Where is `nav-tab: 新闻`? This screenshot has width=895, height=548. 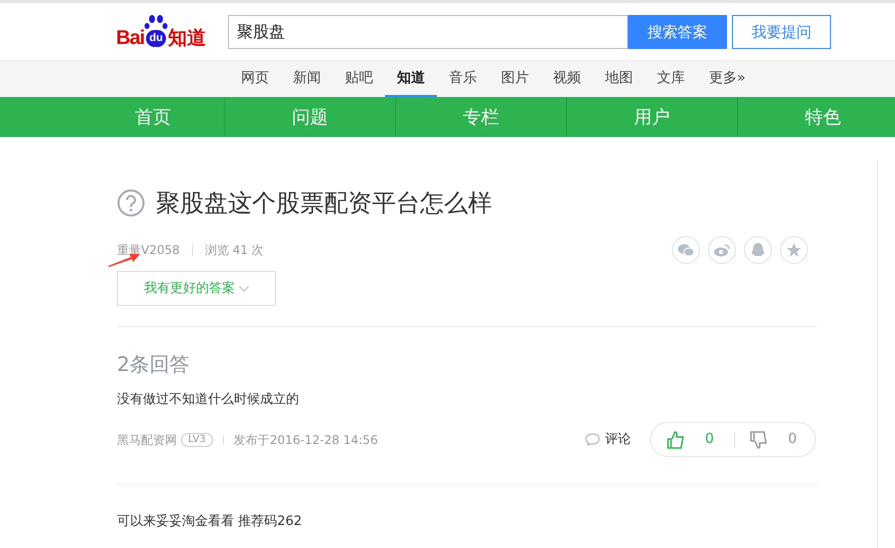 nav-tab: 新闻 is located at coordinates (307, 79).